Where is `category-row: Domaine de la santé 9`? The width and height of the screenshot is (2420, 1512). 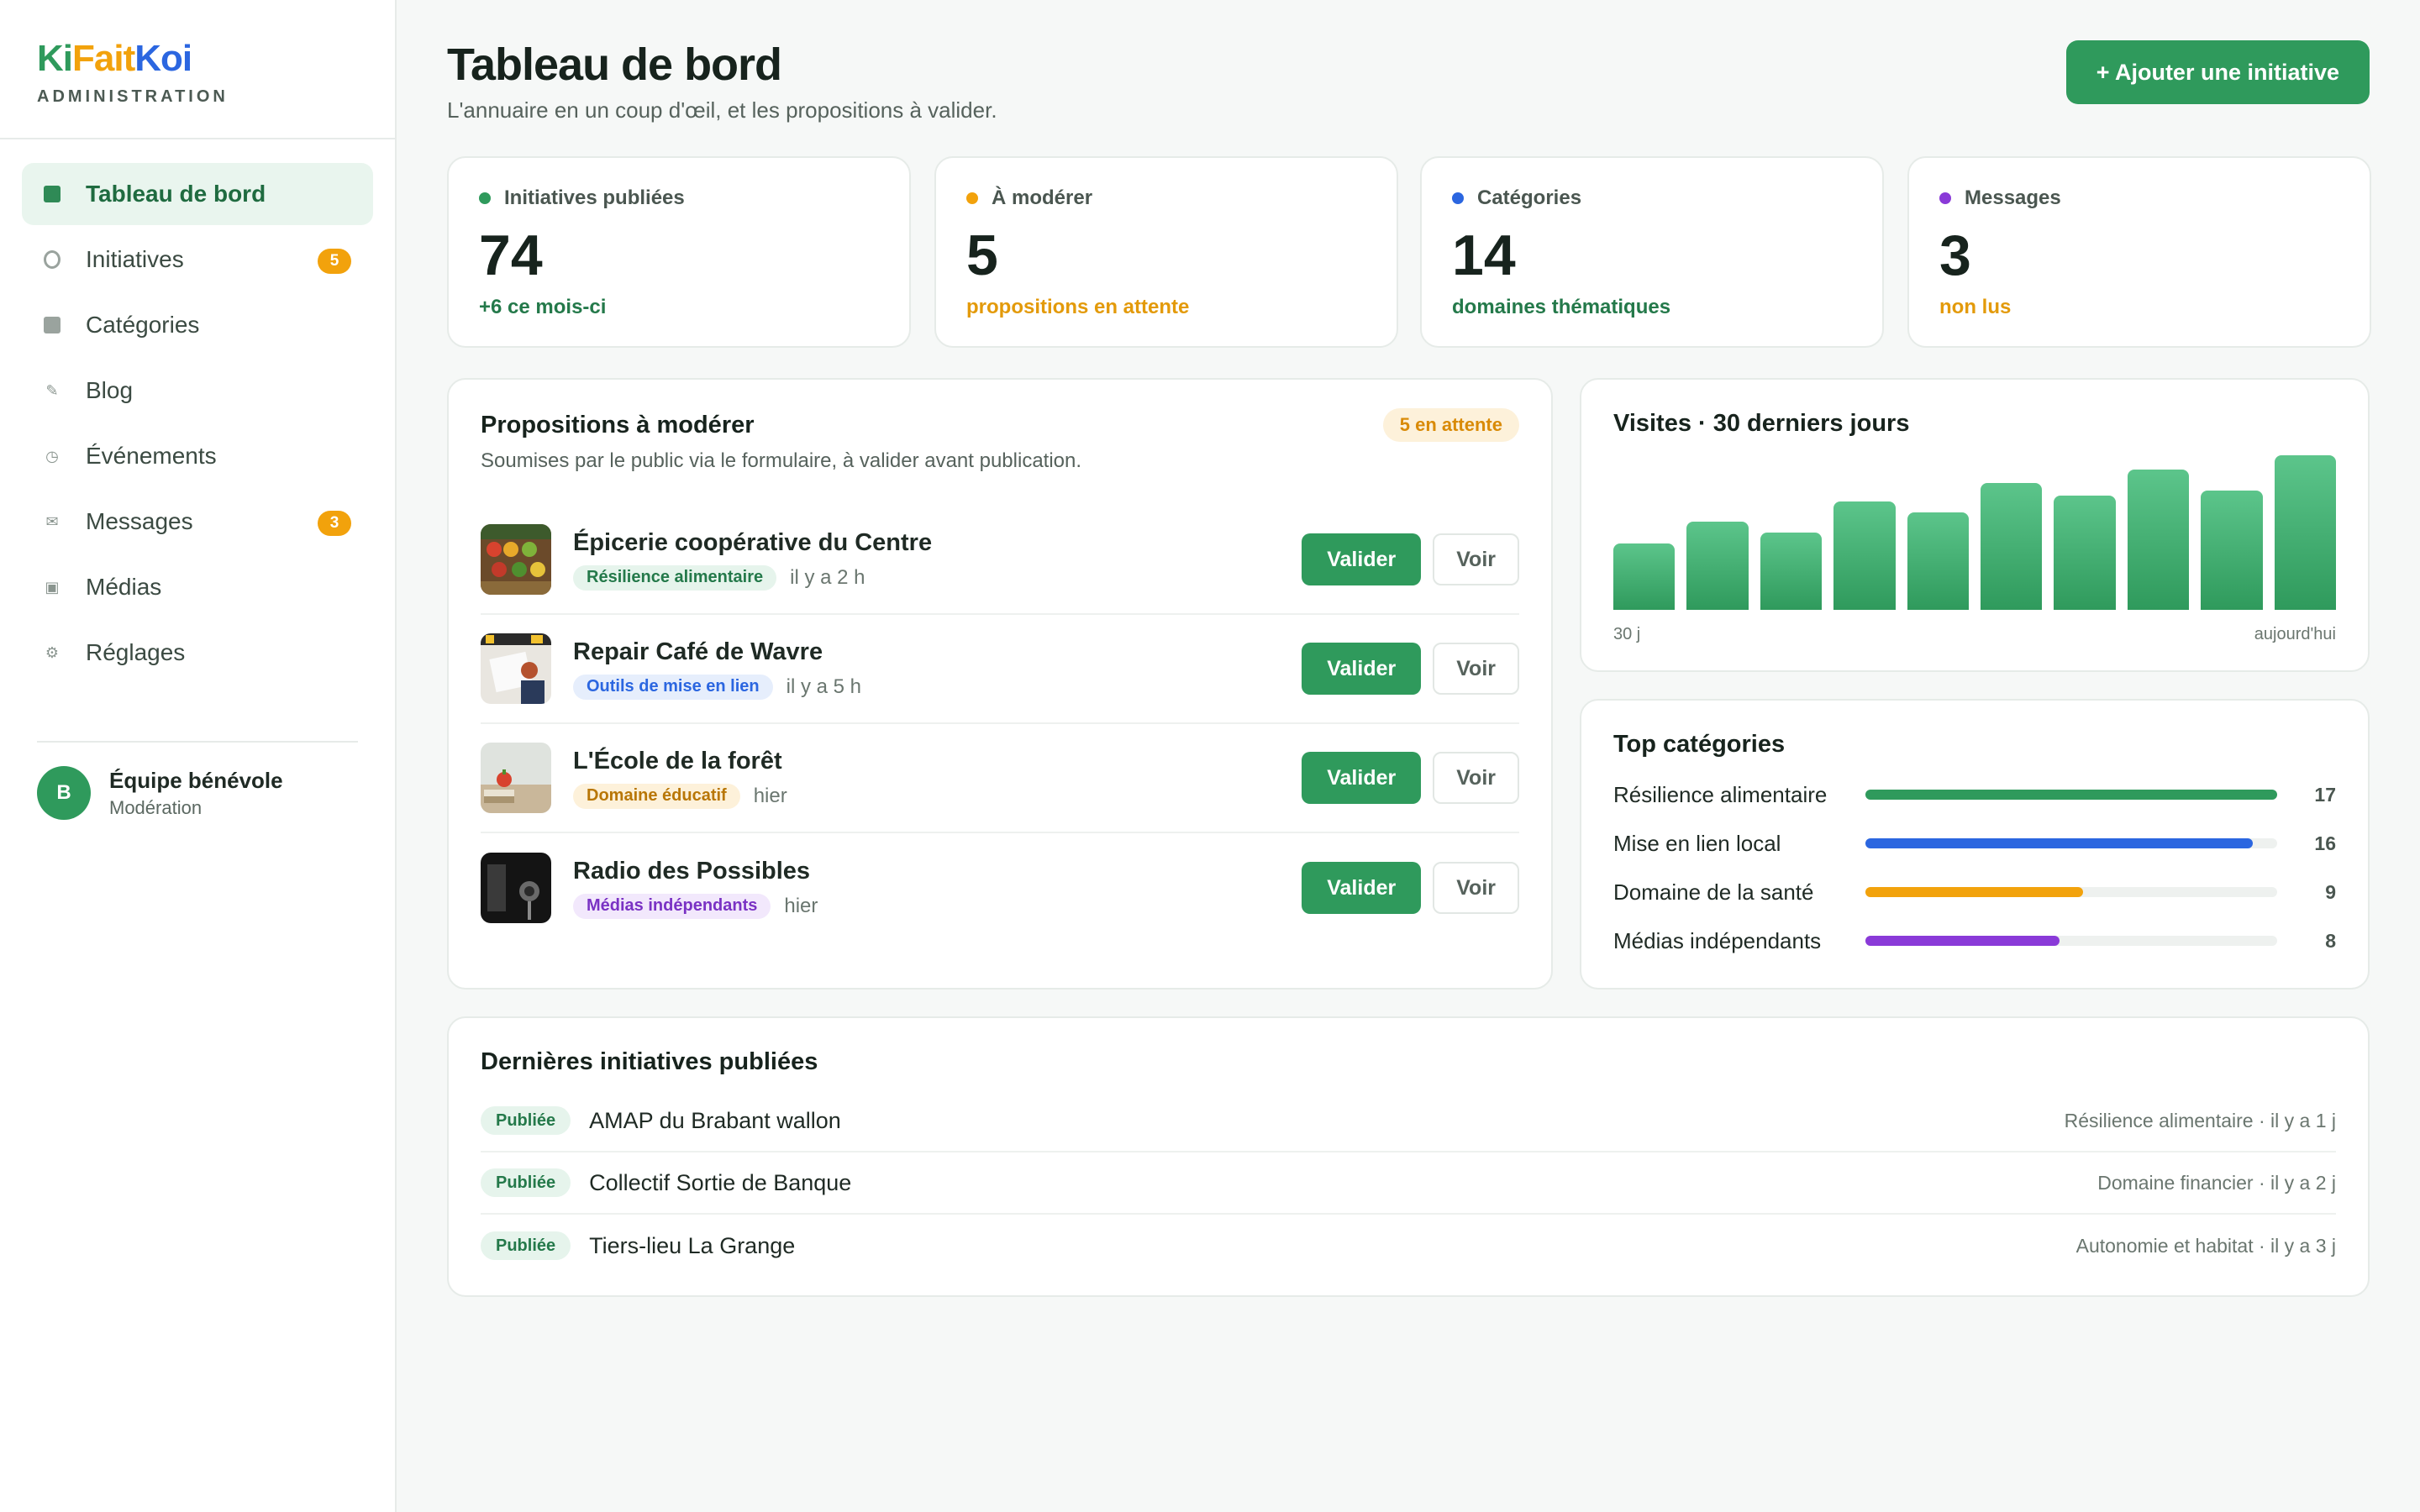
category-row: Domaine de la santé 9 is located at coordinates (1975, 892).